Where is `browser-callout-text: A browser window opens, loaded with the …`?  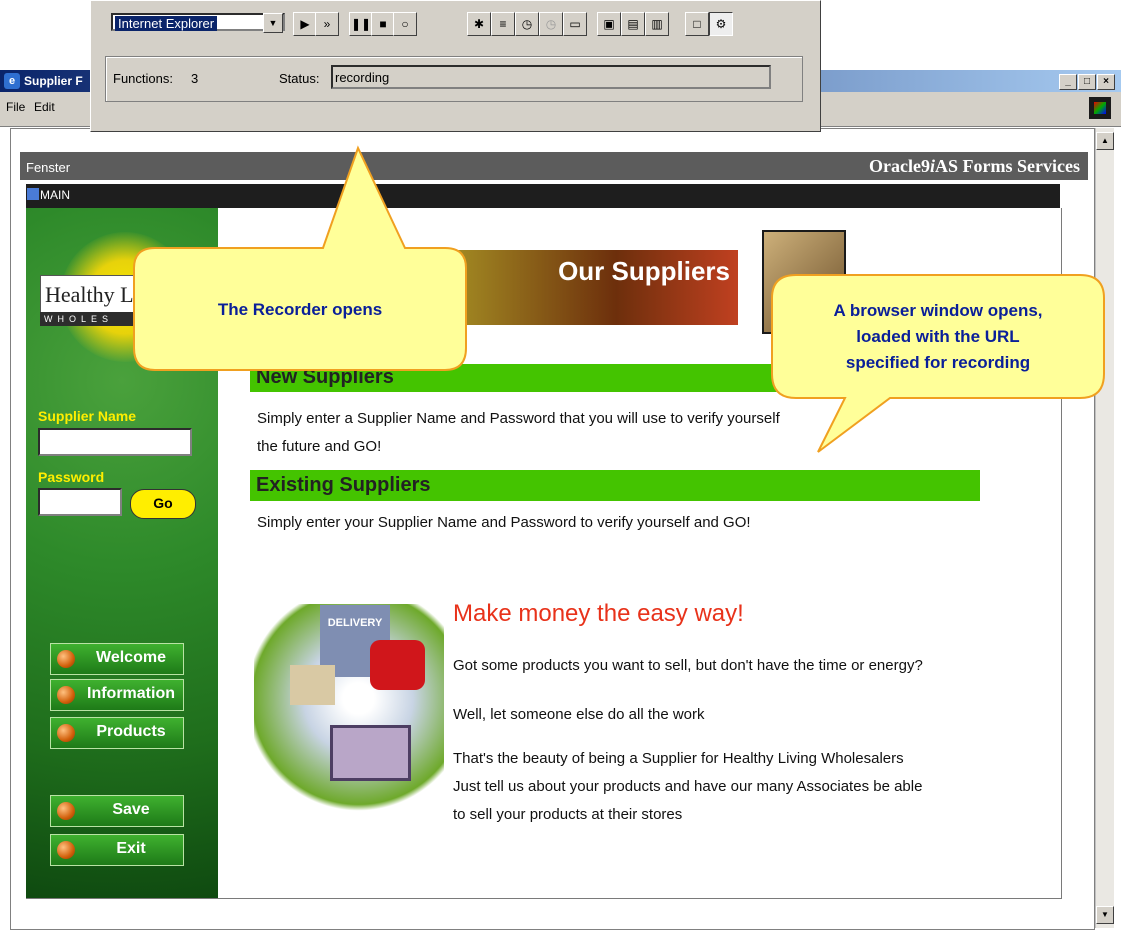 browser-callout-text: A browser window opens, loaded with the … is located at coordinates (938, 337).